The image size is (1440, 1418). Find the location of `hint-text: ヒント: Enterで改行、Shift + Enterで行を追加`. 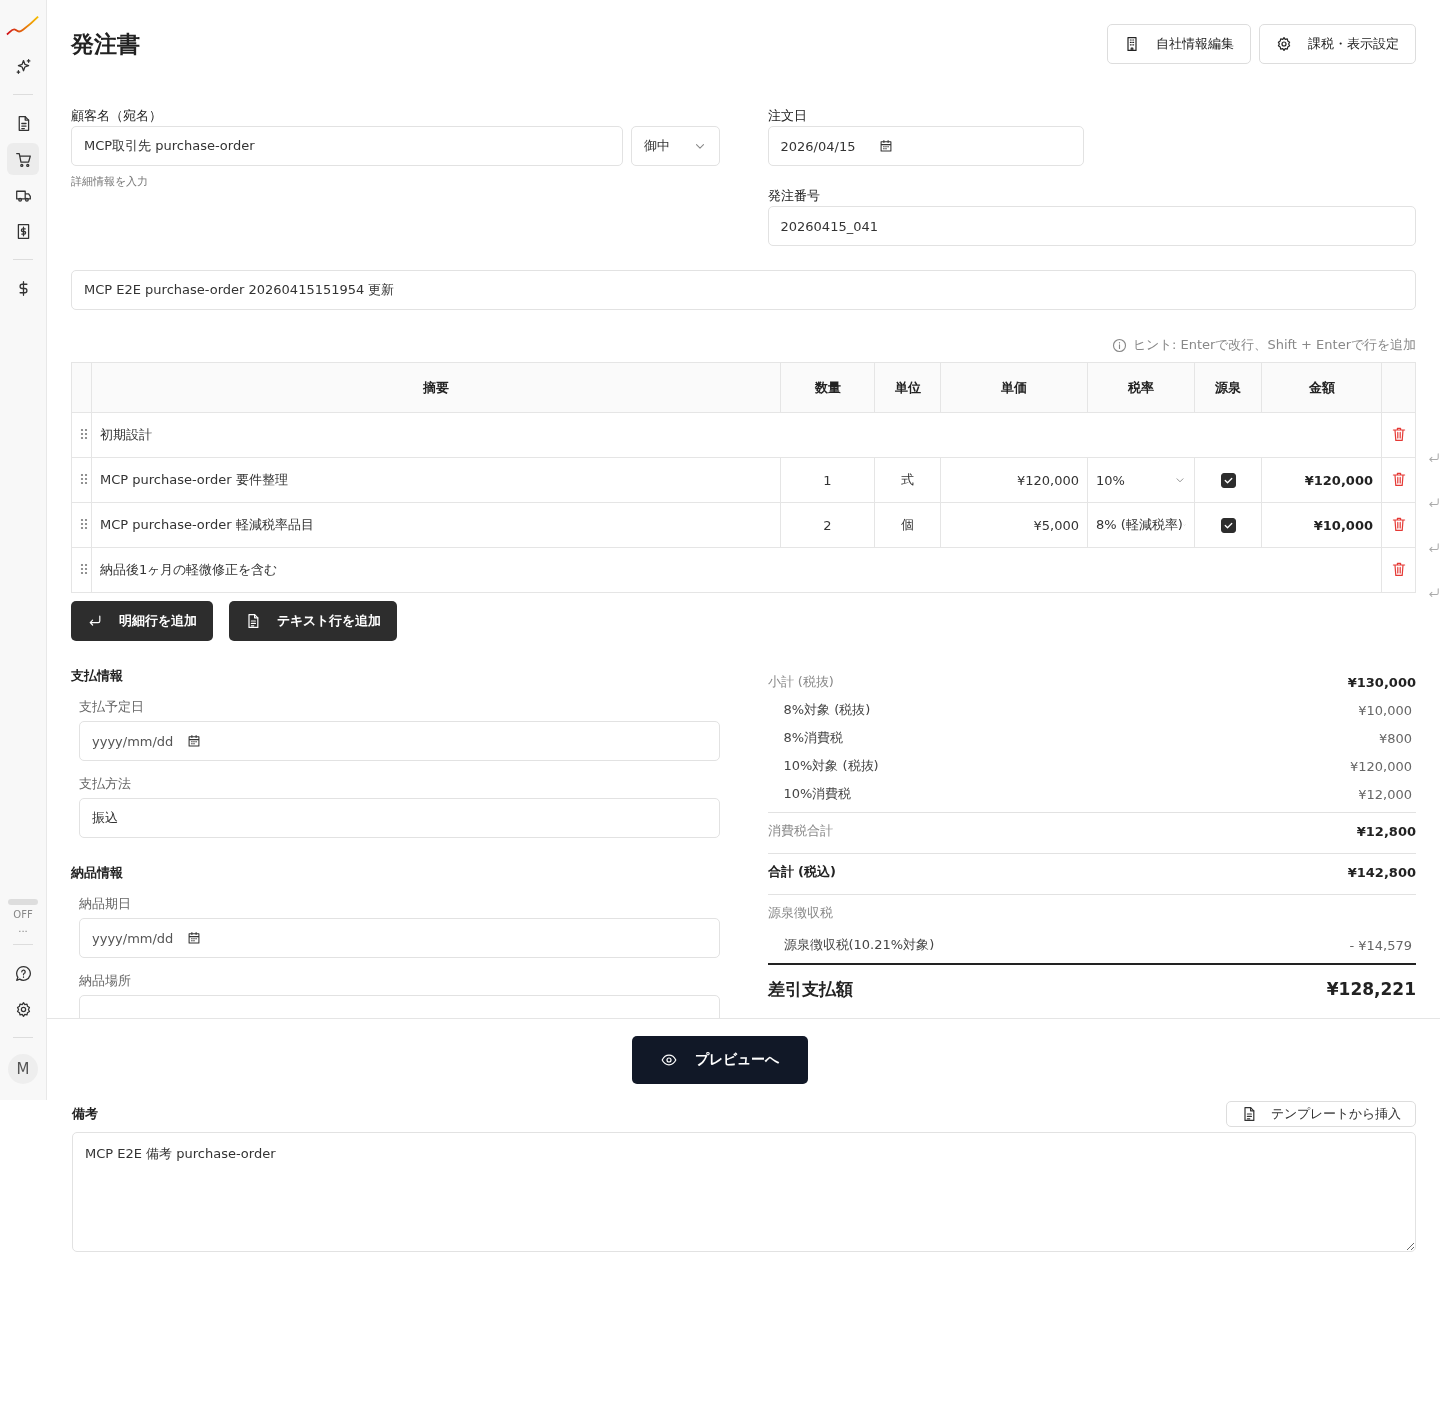

hint-text: ヒント: Enterで改行、Shift + Enterで行を追加 is located at coordinates (1274, 345).